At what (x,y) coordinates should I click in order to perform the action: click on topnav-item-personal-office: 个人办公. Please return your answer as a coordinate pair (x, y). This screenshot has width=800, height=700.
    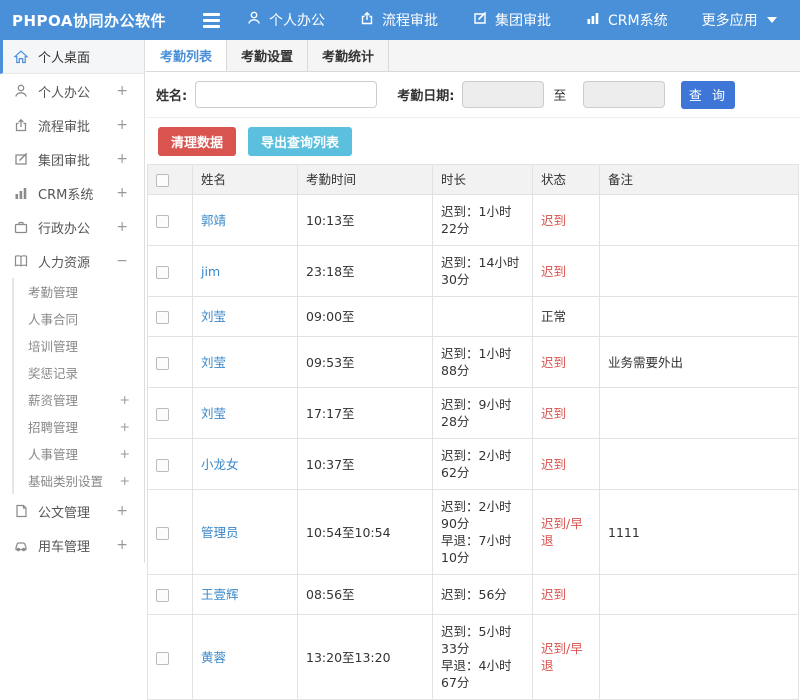
    Looking at the image, I should click on (285, 20).